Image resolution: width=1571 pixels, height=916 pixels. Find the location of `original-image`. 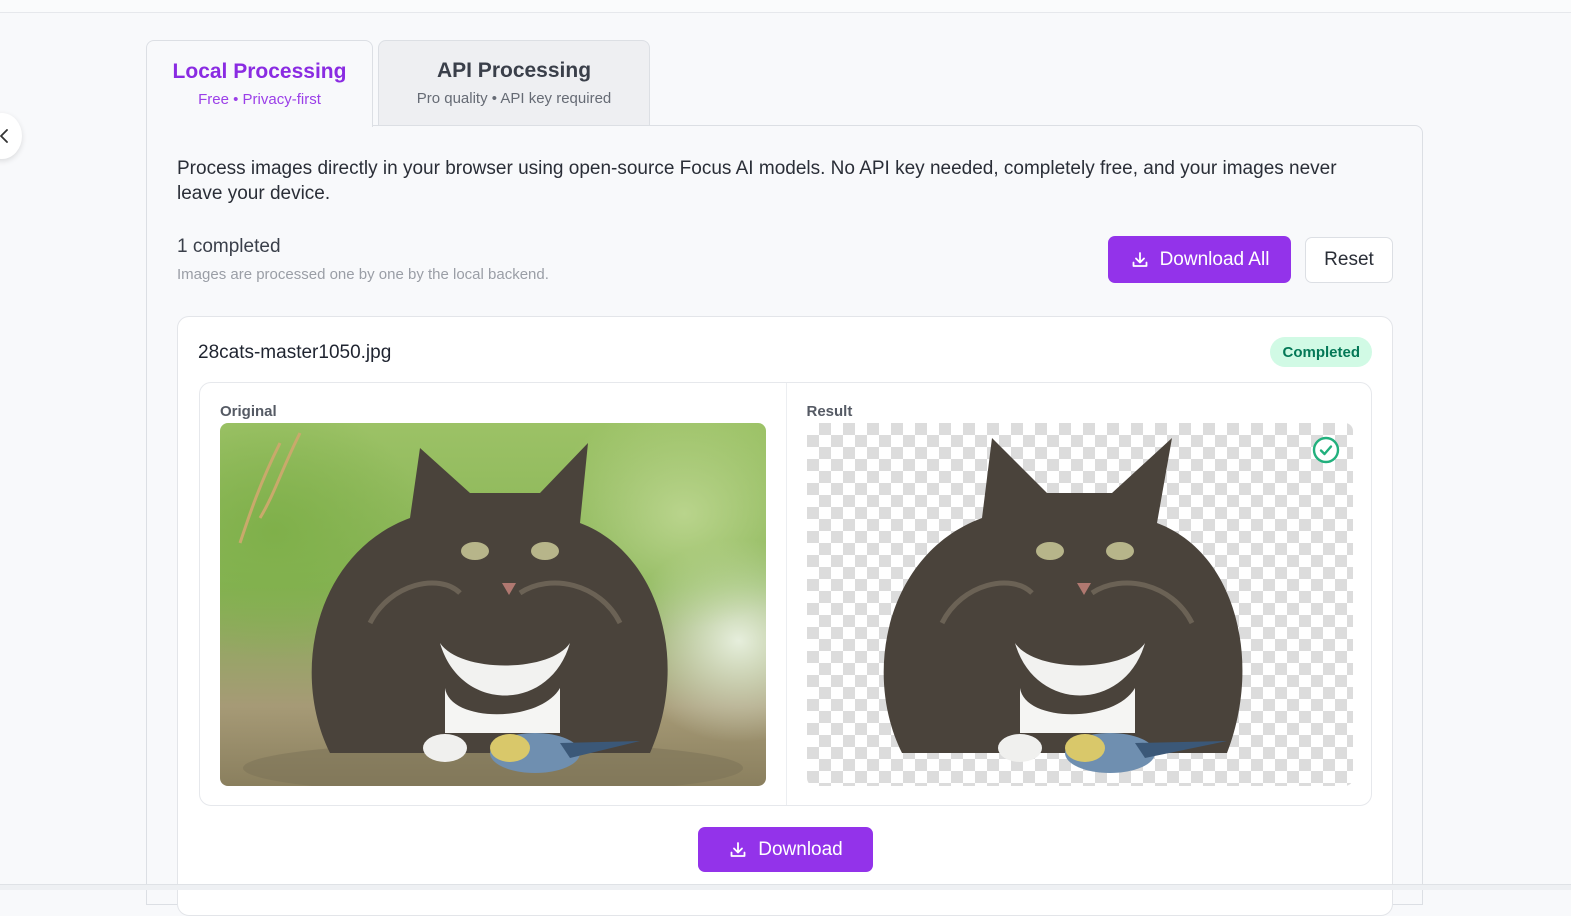

original-image is located at coordinates (493, 604).